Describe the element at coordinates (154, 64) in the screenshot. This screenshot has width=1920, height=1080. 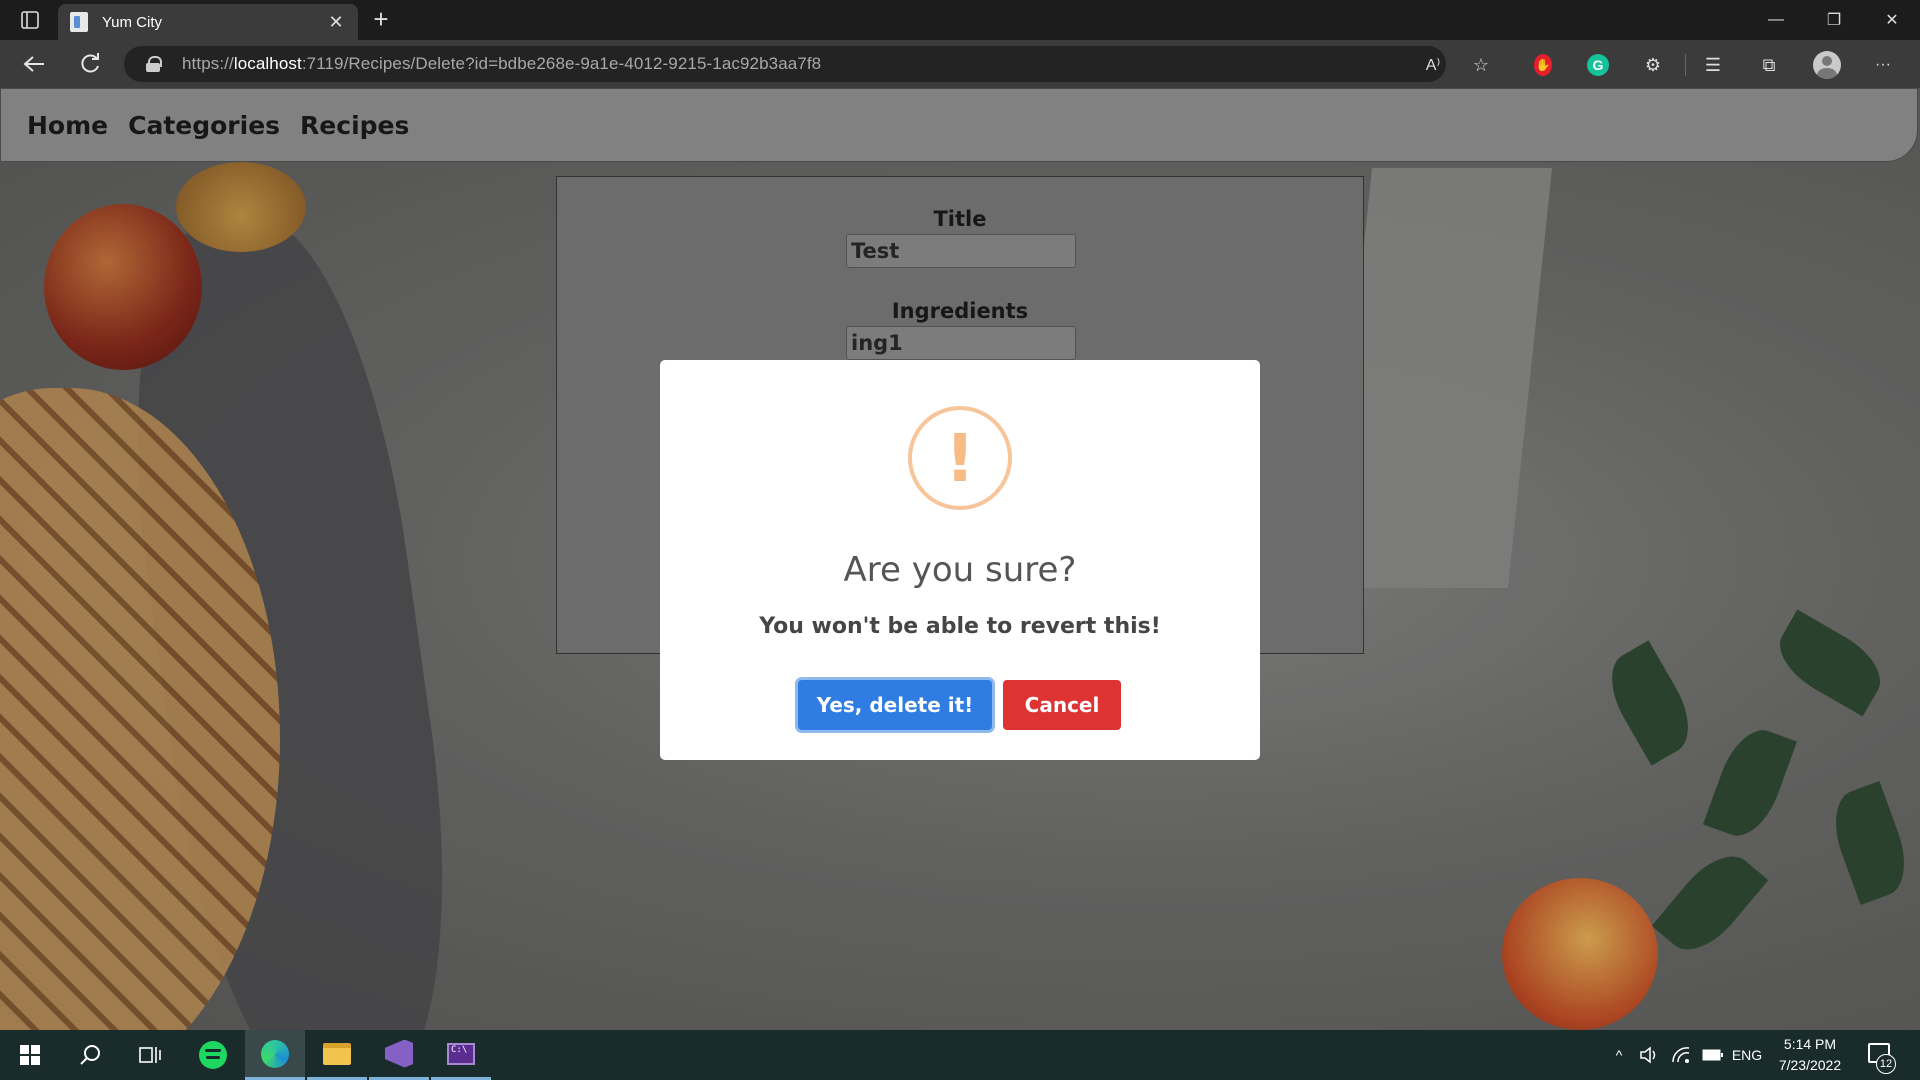
I see `lock-icon` at that location.